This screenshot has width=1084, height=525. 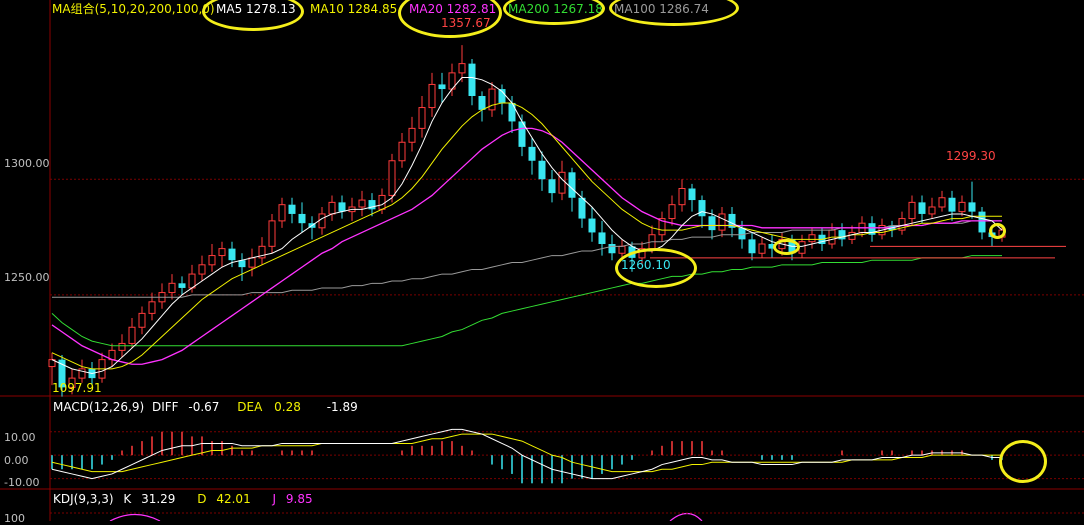 I want to click on annotation-ring-last, so click(x=997, y=231).